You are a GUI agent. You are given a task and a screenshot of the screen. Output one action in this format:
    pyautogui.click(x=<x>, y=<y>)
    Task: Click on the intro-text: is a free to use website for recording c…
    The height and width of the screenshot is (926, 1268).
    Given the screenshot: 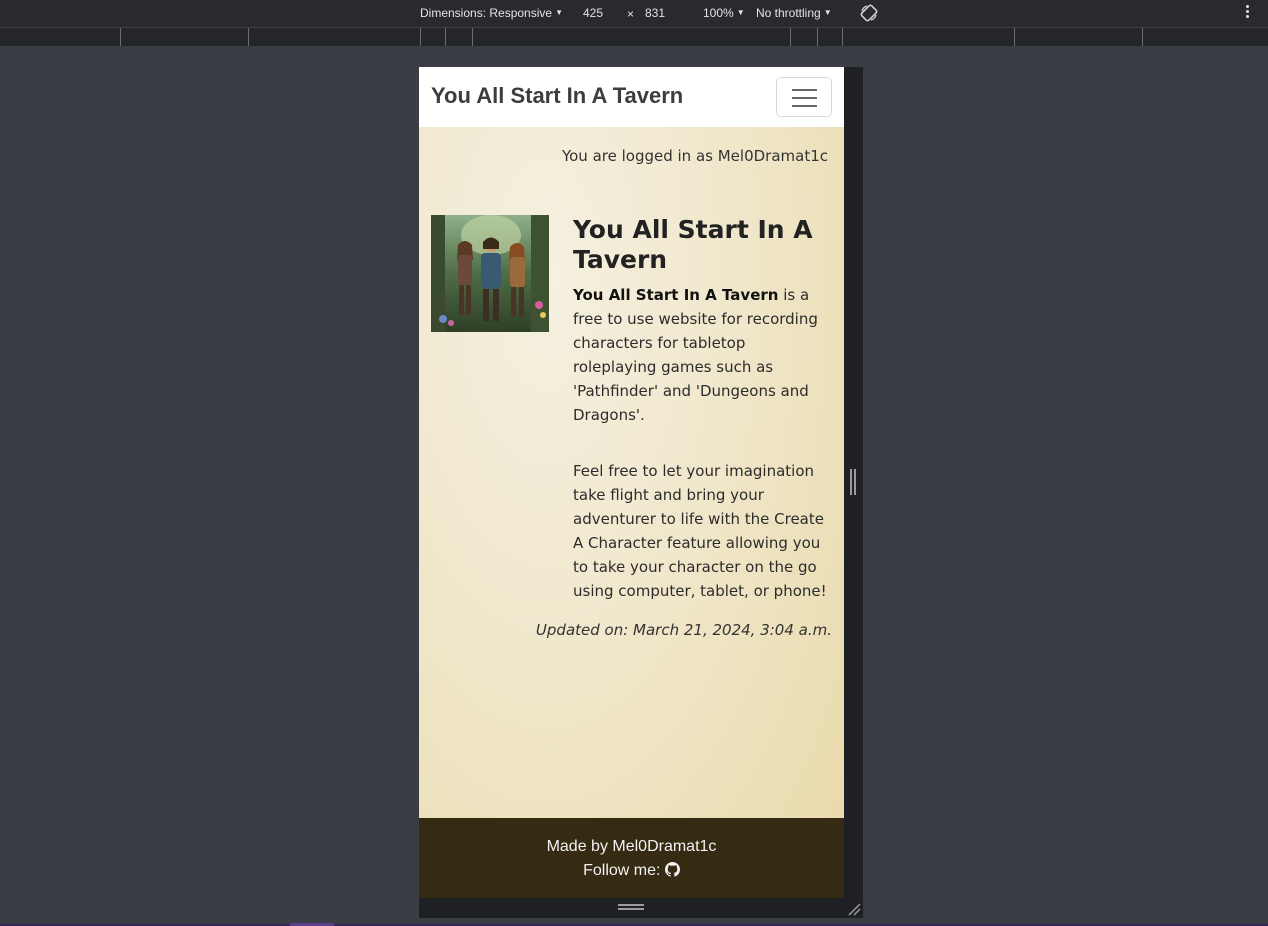 What is the action you would take?
    pyautogui.click(x=695, y=355)
    